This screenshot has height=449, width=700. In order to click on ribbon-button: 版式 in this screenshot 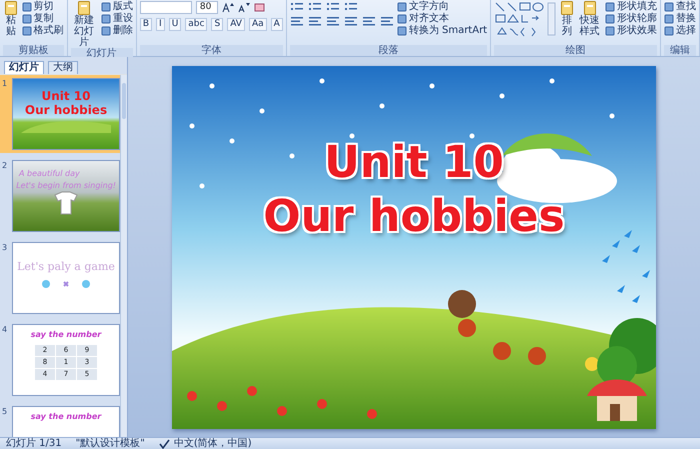, I will do `click(116, 7)`.